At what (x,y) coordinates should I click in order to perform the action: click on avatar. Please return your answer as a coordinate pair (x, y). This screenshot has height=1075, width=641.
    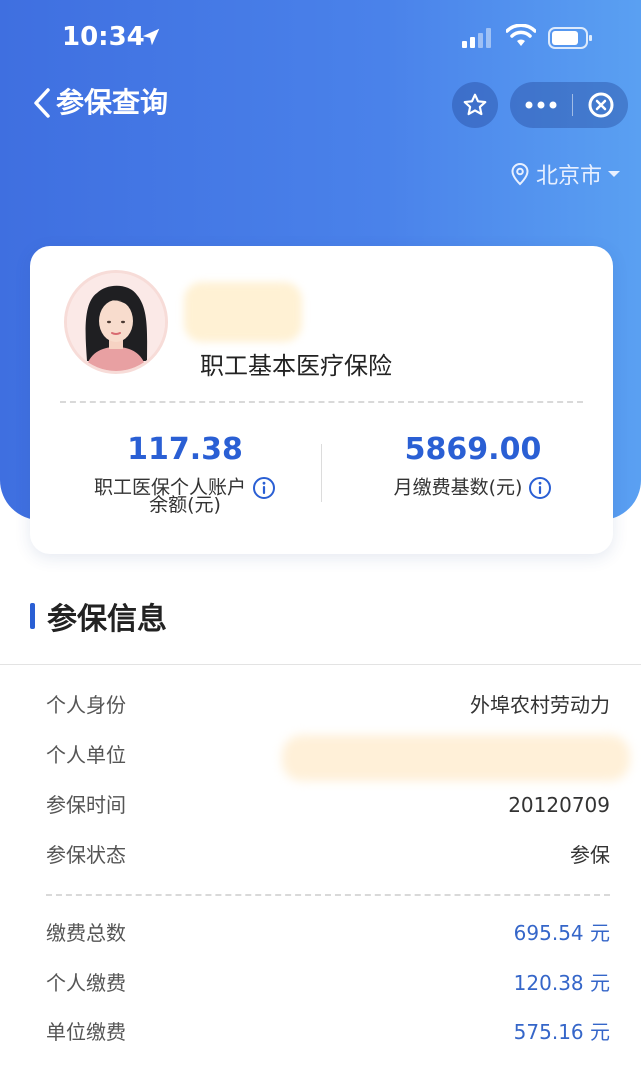
    Looking at the image, I should click on (116, 322).